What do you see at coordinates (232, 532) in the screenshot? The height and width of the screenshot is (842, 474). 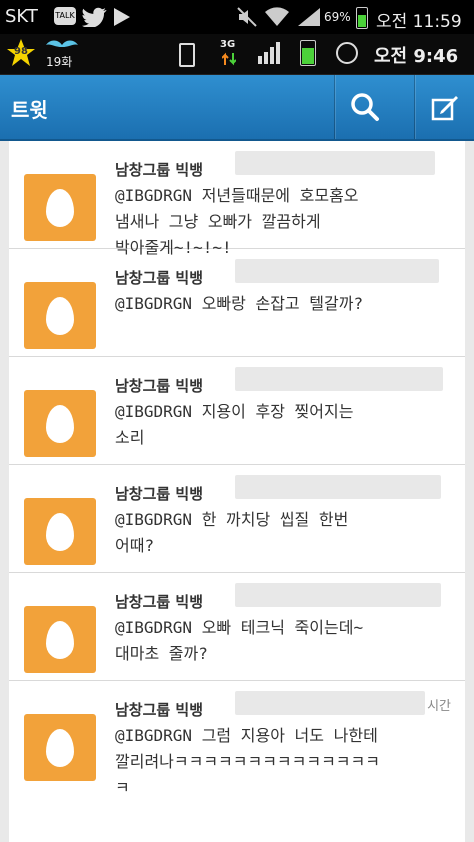 I see `tweet-text: @IBGDRGN 한 까치당 씹질 한번 어때?` at bounding box center [232, 532].